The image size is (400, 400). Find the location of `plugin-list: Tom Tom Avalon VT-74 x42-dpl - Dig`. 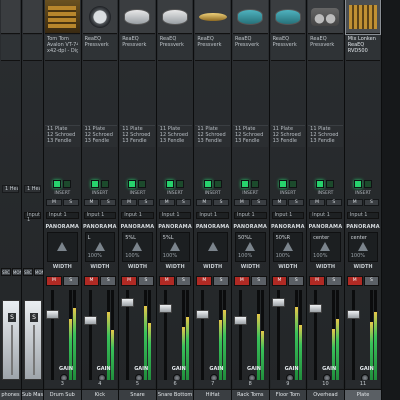

plugin-list: Tom Tom Avalon VT-74 x42-dpl - Dig is located at coordinates (62, 48).